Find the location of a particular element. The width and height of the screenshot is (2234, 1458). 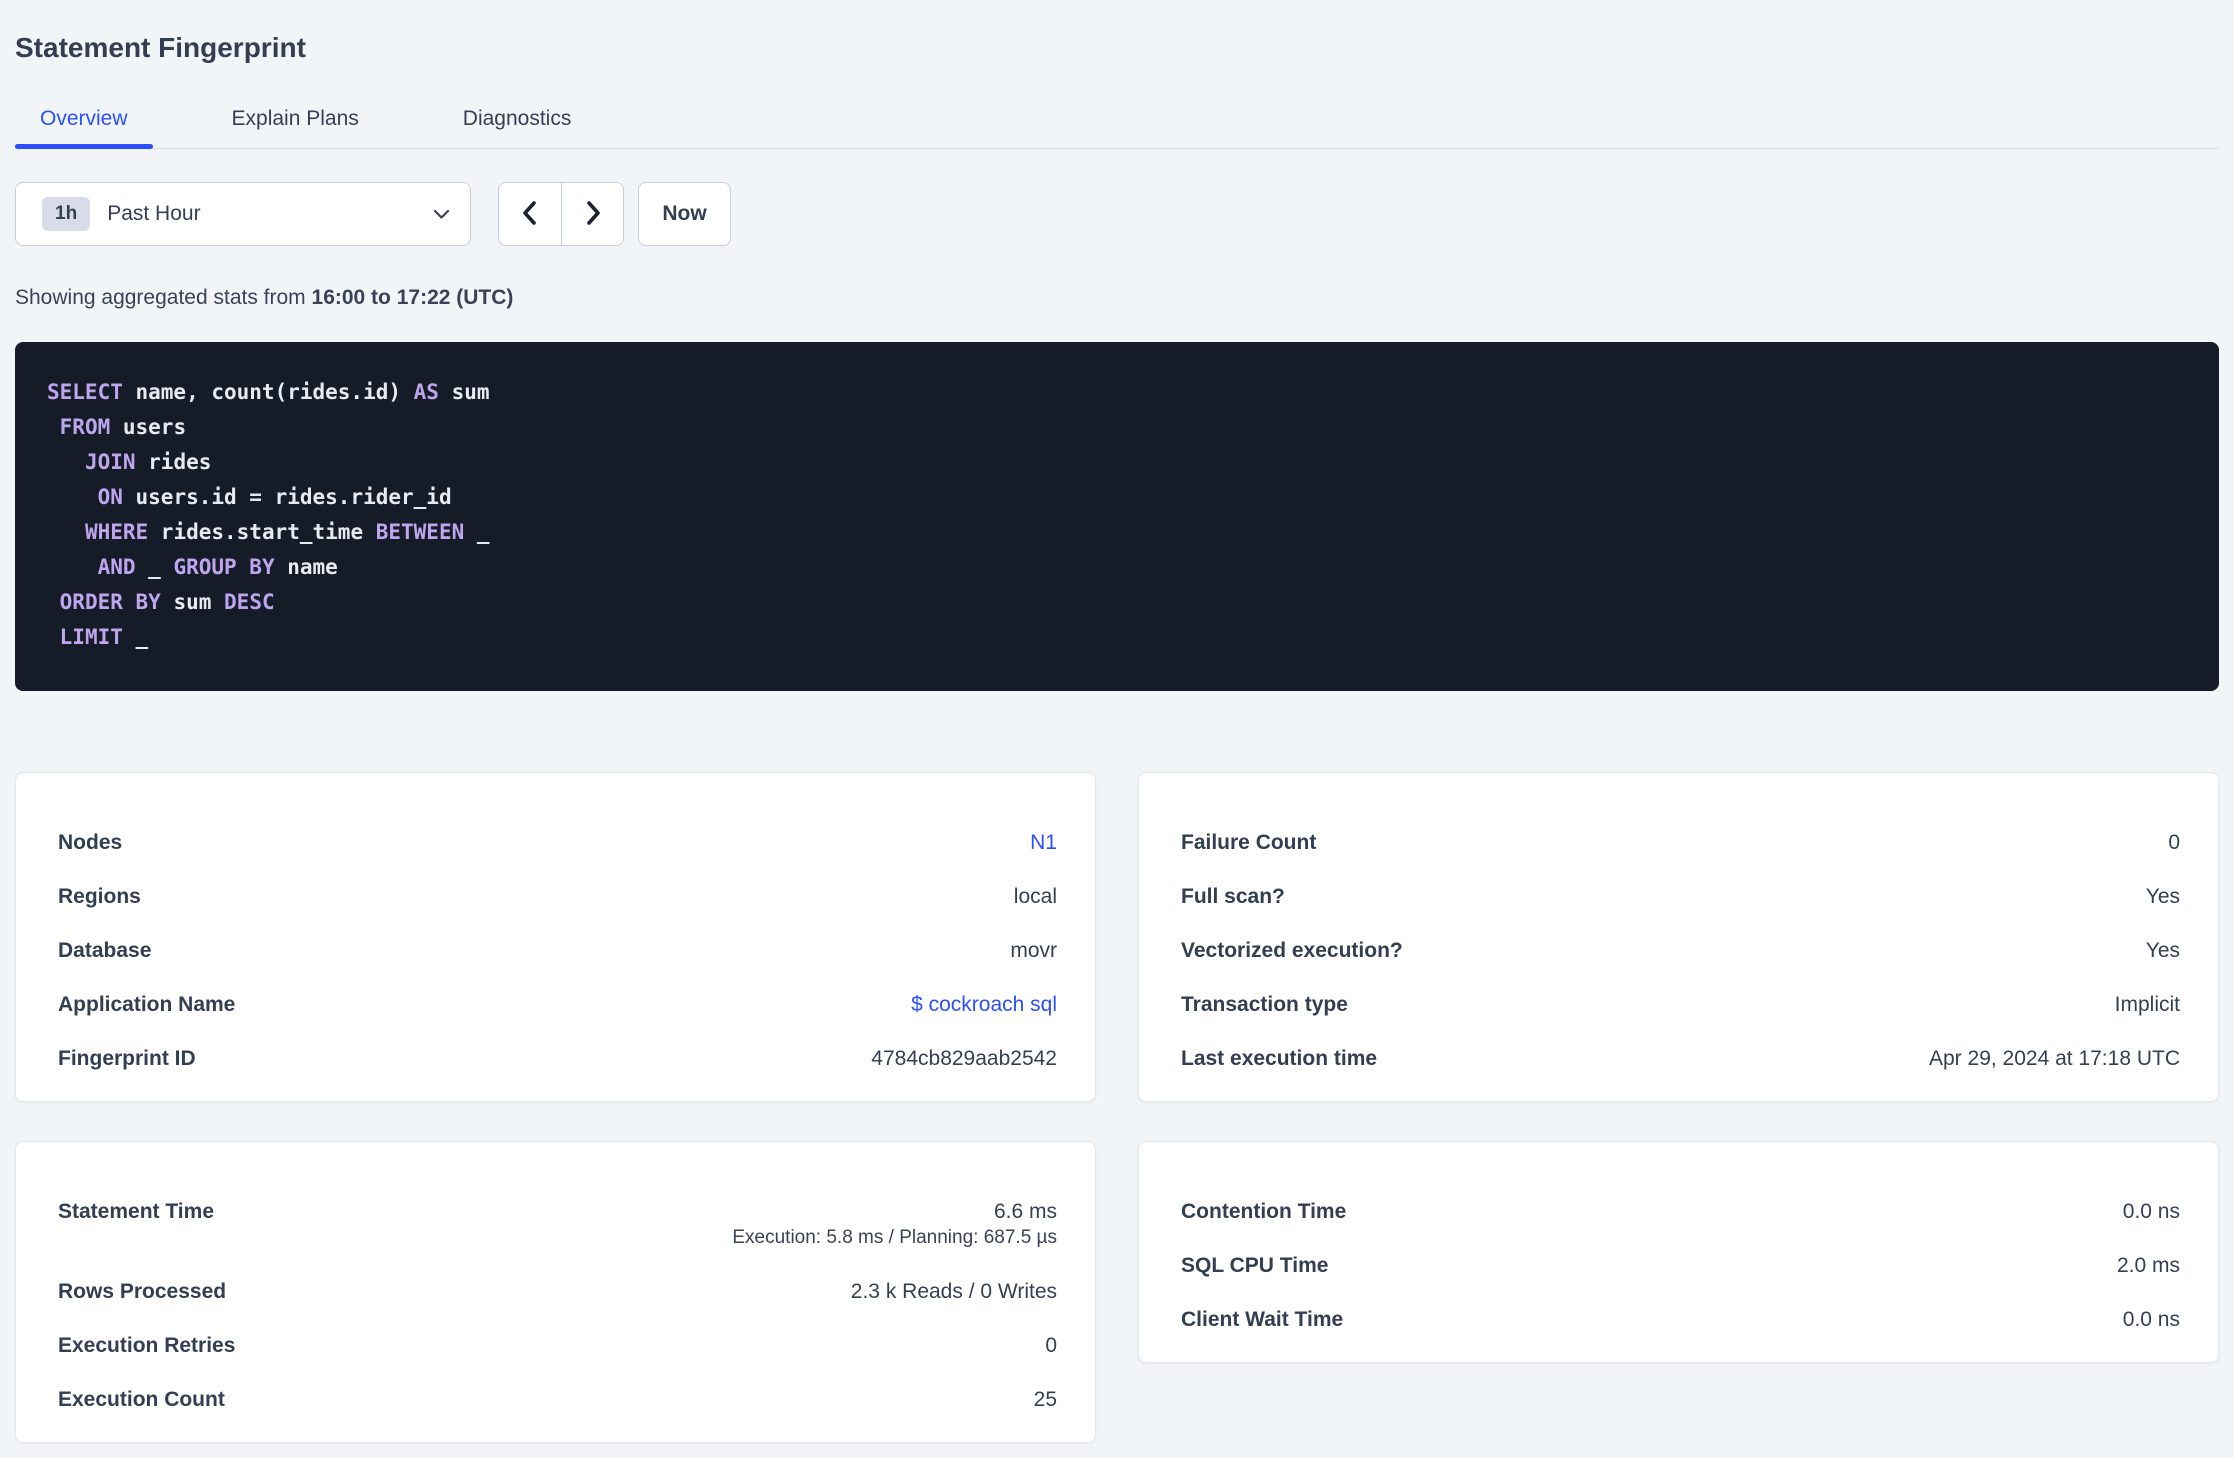

metric-label: Regions is located at coordinates (99, 896).